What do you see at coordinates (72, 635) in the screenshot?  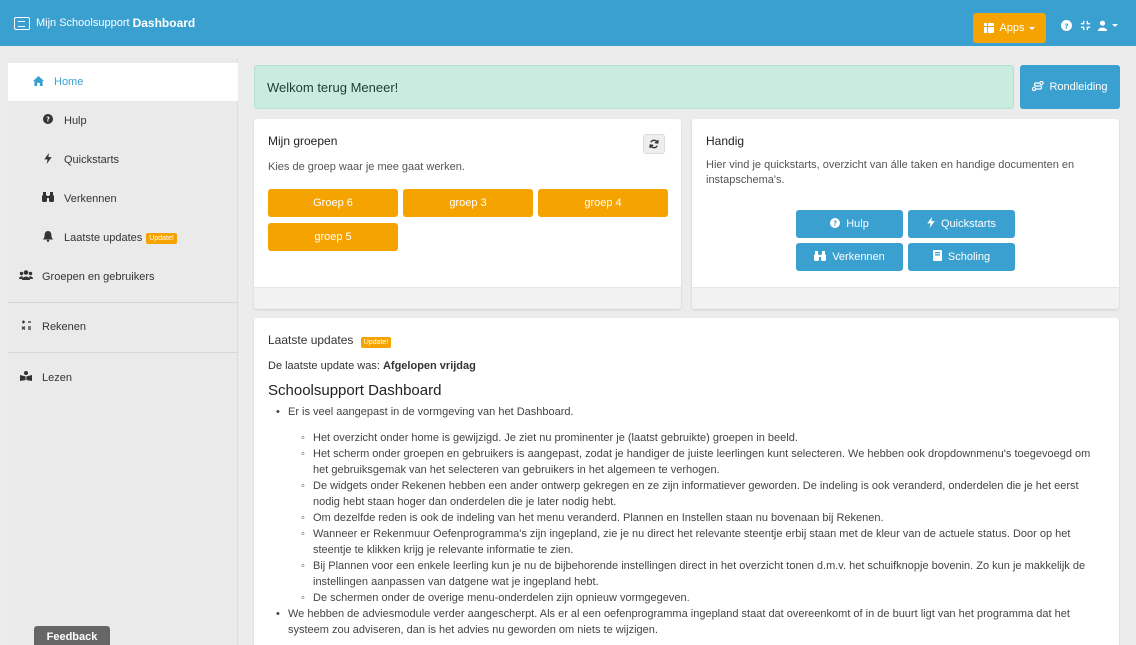 I see `feedback-button: Feedback` at bounding box center [72, 635].